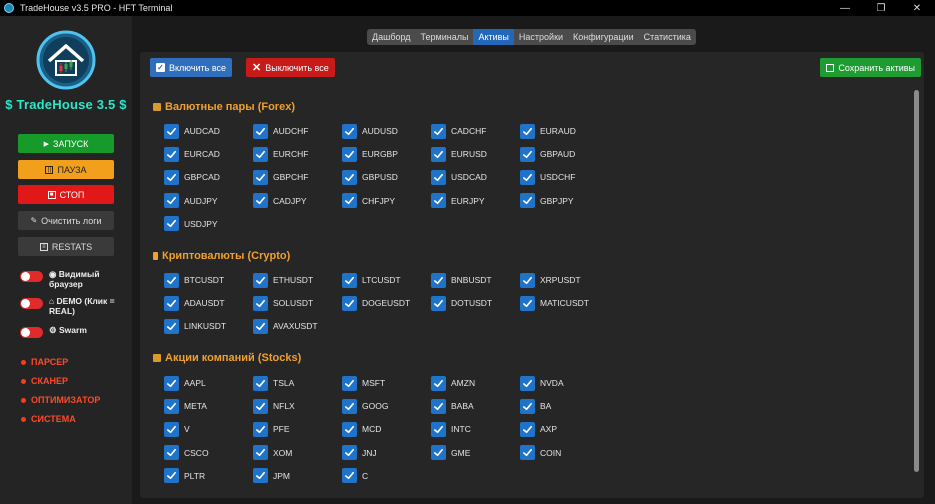  I want to click on asset-checkbox-xom: XOM, so click(295, 453).